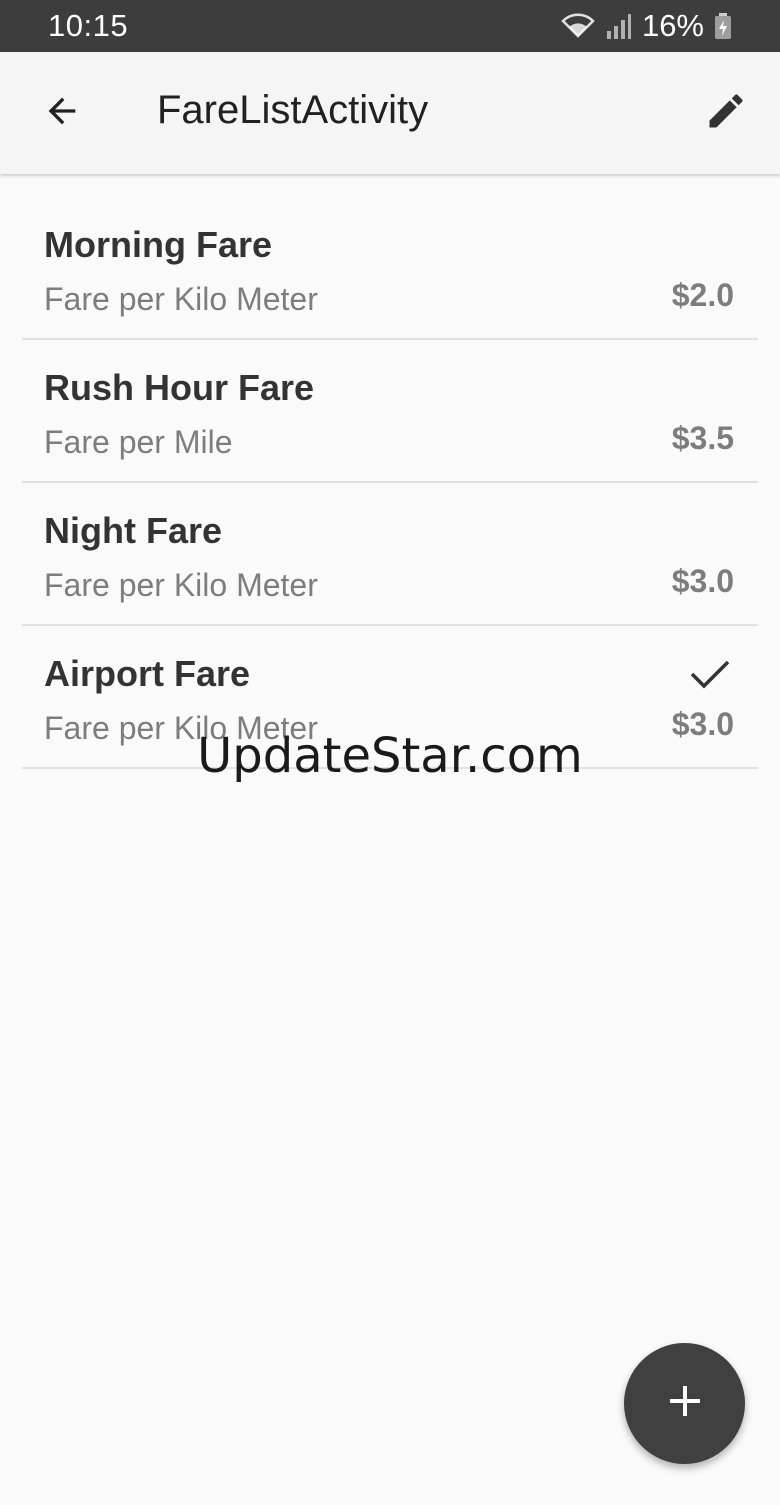  I want to click on arrow-back-icon, so click(62, 113).